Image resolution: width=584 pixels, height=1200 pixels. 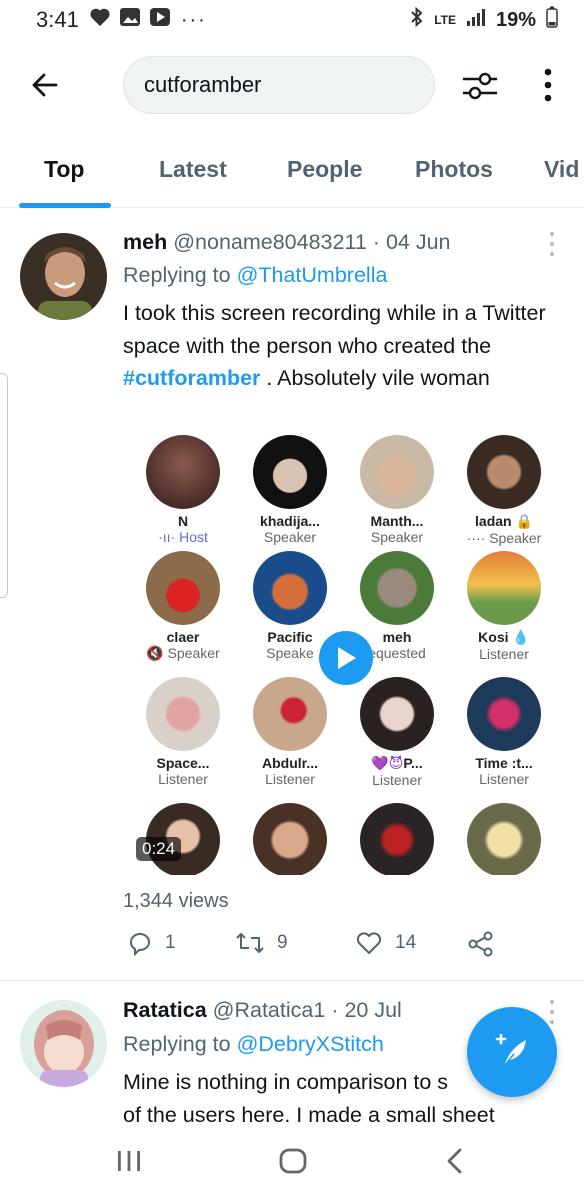 I want to click on tab-photos: Photos, so click(x=454, y=174).